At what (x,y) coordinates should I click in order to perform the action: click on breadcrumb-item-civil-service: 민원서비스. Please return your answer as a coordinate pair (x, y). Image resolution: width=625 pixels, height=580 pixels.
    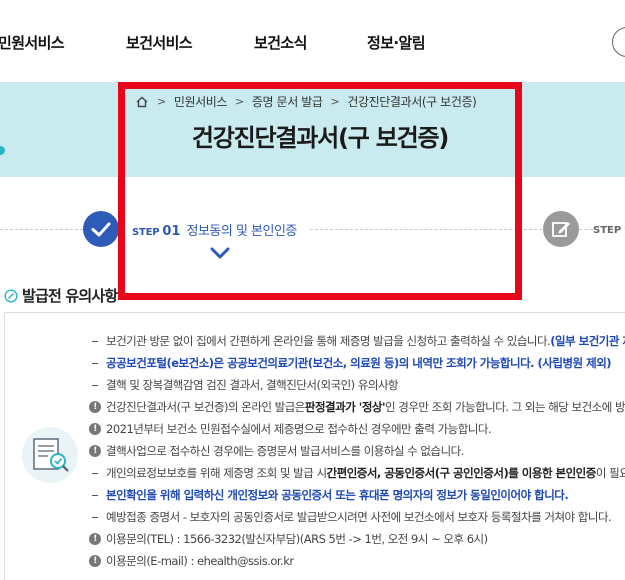
    Looking at the image, I should click on (201, 101).